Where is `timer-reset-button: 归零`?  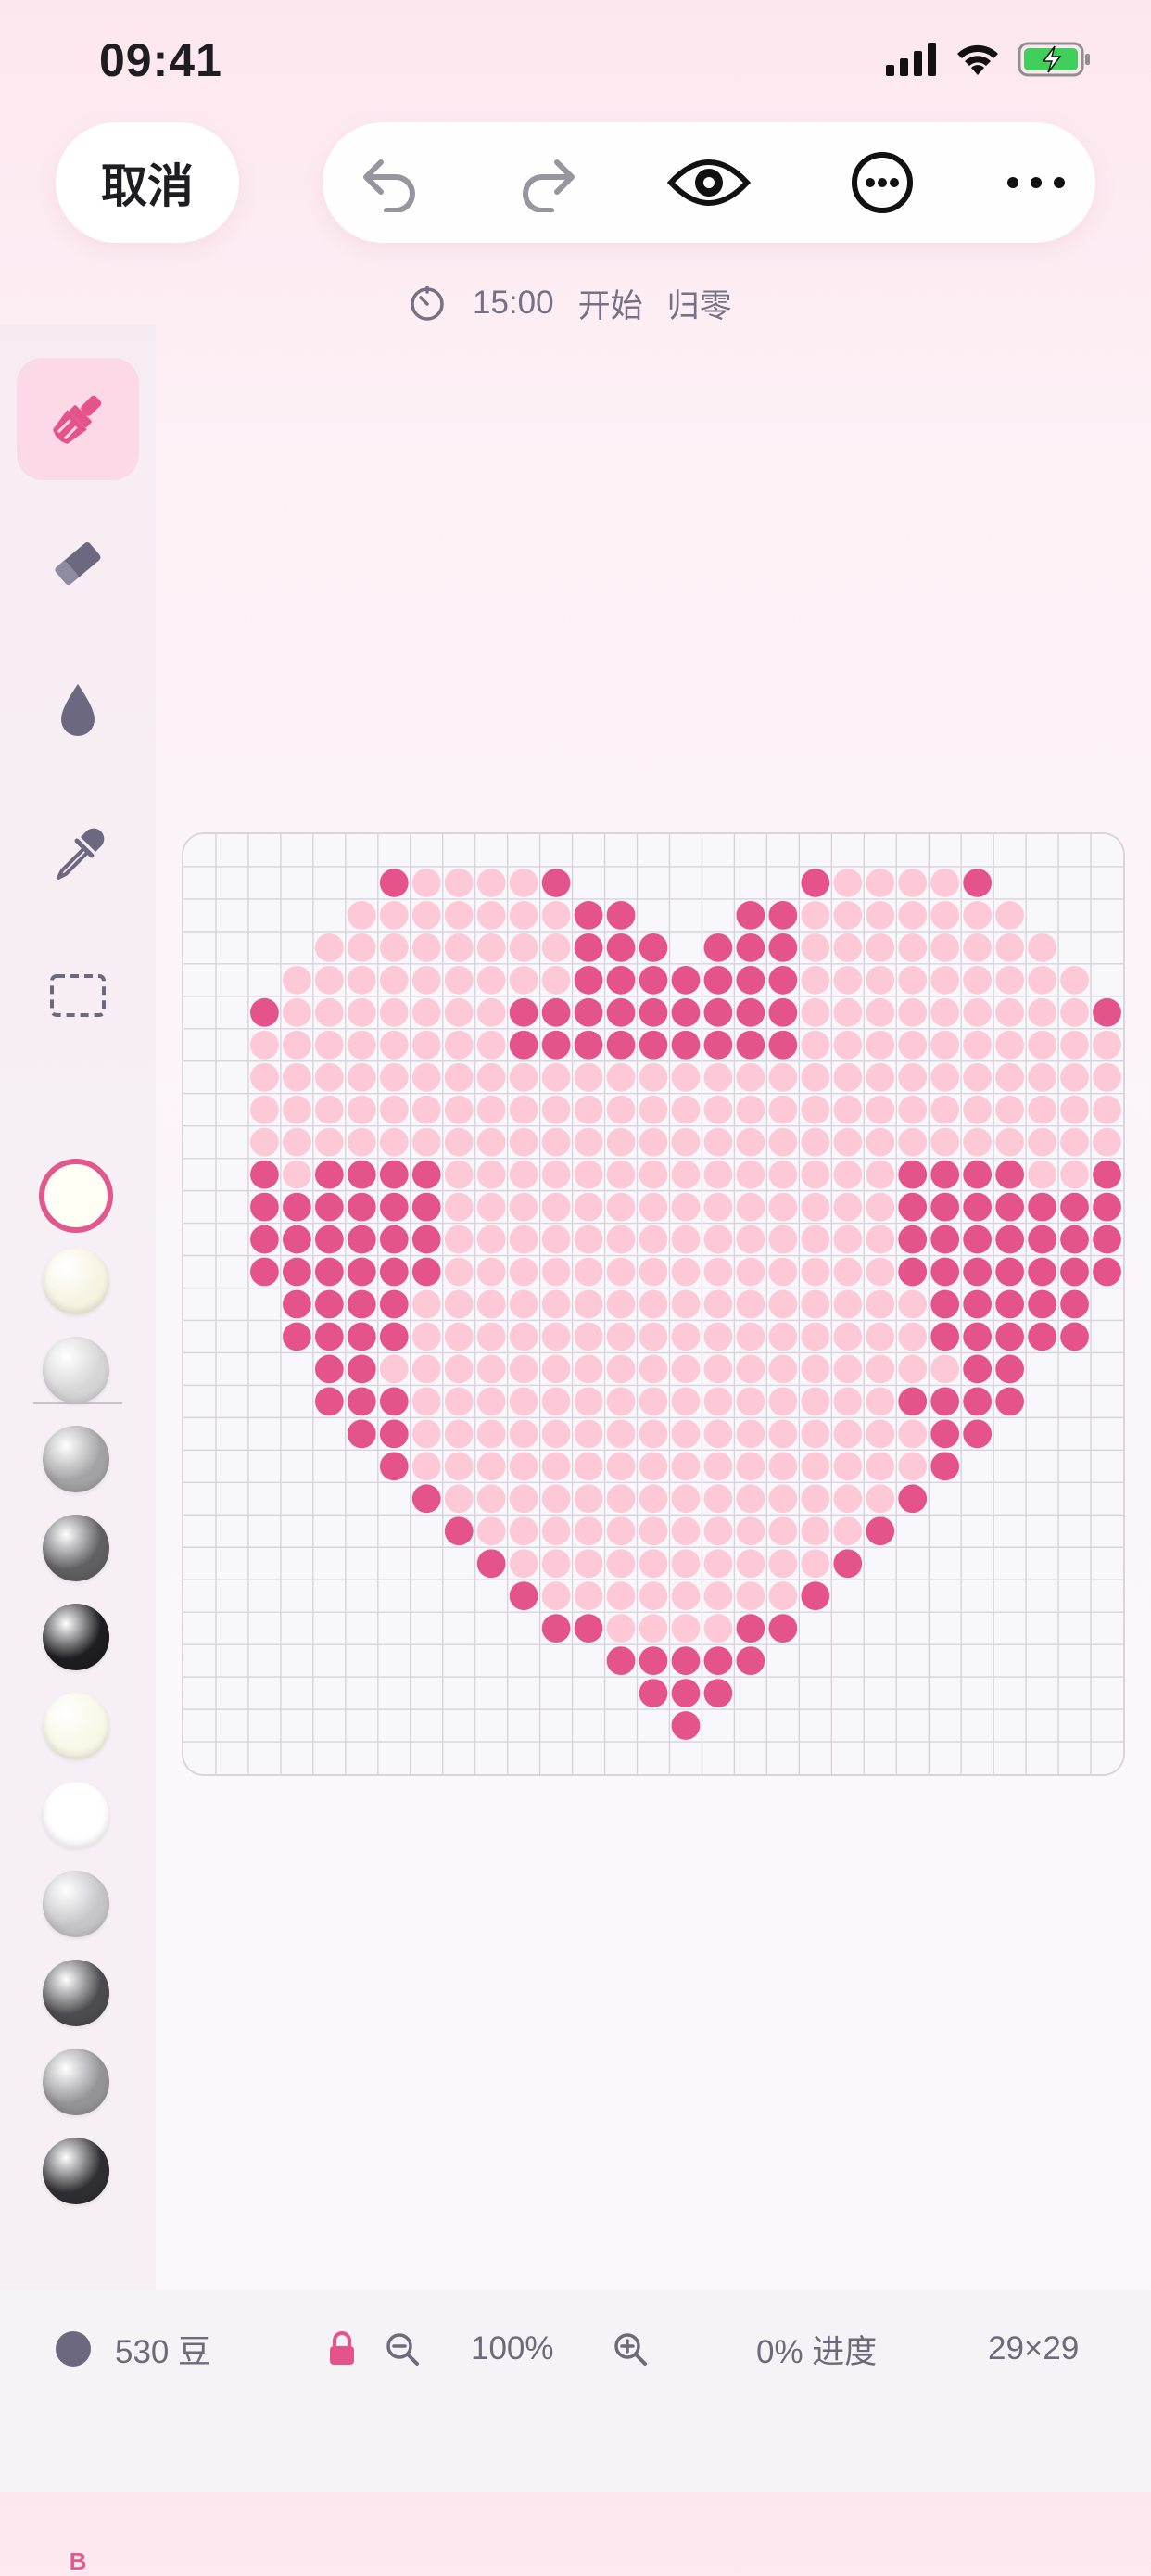 timer-reset-button: 归零 is located at coordinates (699, 303).